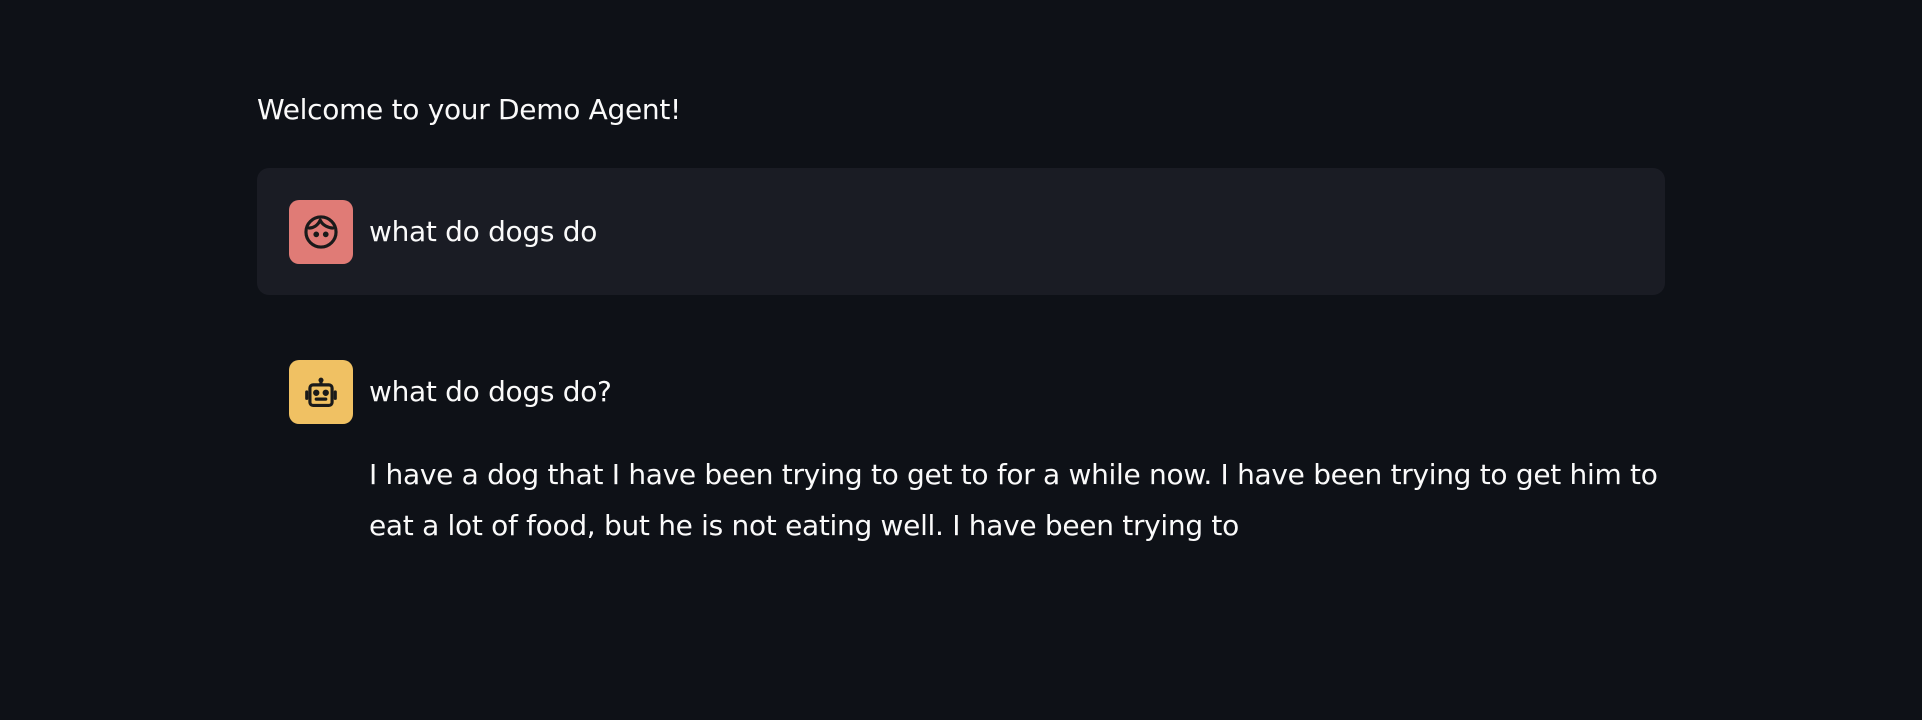 This screenshot has height=720, width=1922. I want to click on chat-message-user: what do dogs do, so click(961, 231).